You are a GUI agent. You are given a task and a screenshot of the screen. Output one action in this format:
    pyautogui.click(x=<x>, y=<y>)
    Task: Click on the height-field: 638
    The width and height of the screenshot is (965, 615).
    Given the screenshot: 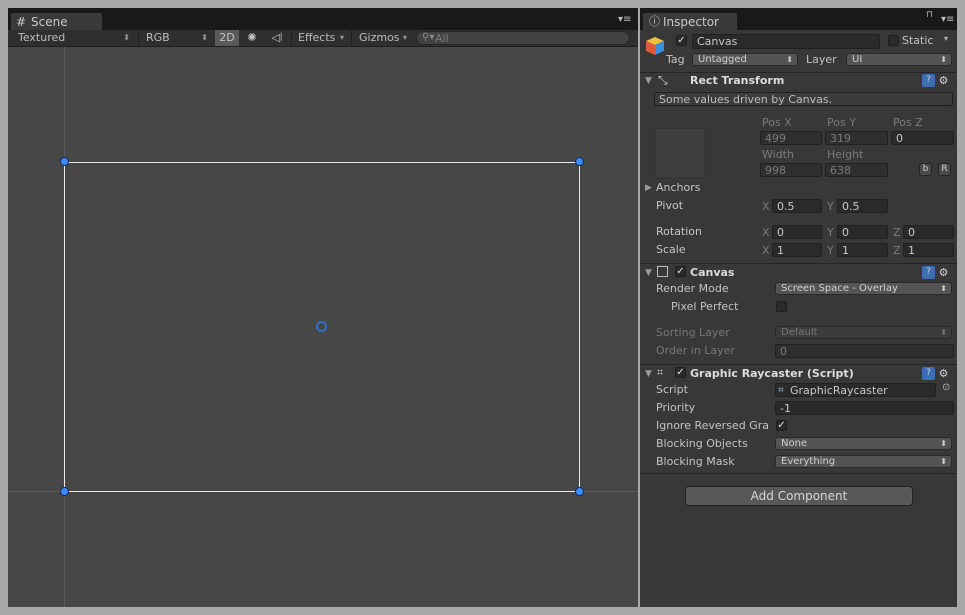 What is the action you would take?
    pyautogui.click(x=856, y=170)
    